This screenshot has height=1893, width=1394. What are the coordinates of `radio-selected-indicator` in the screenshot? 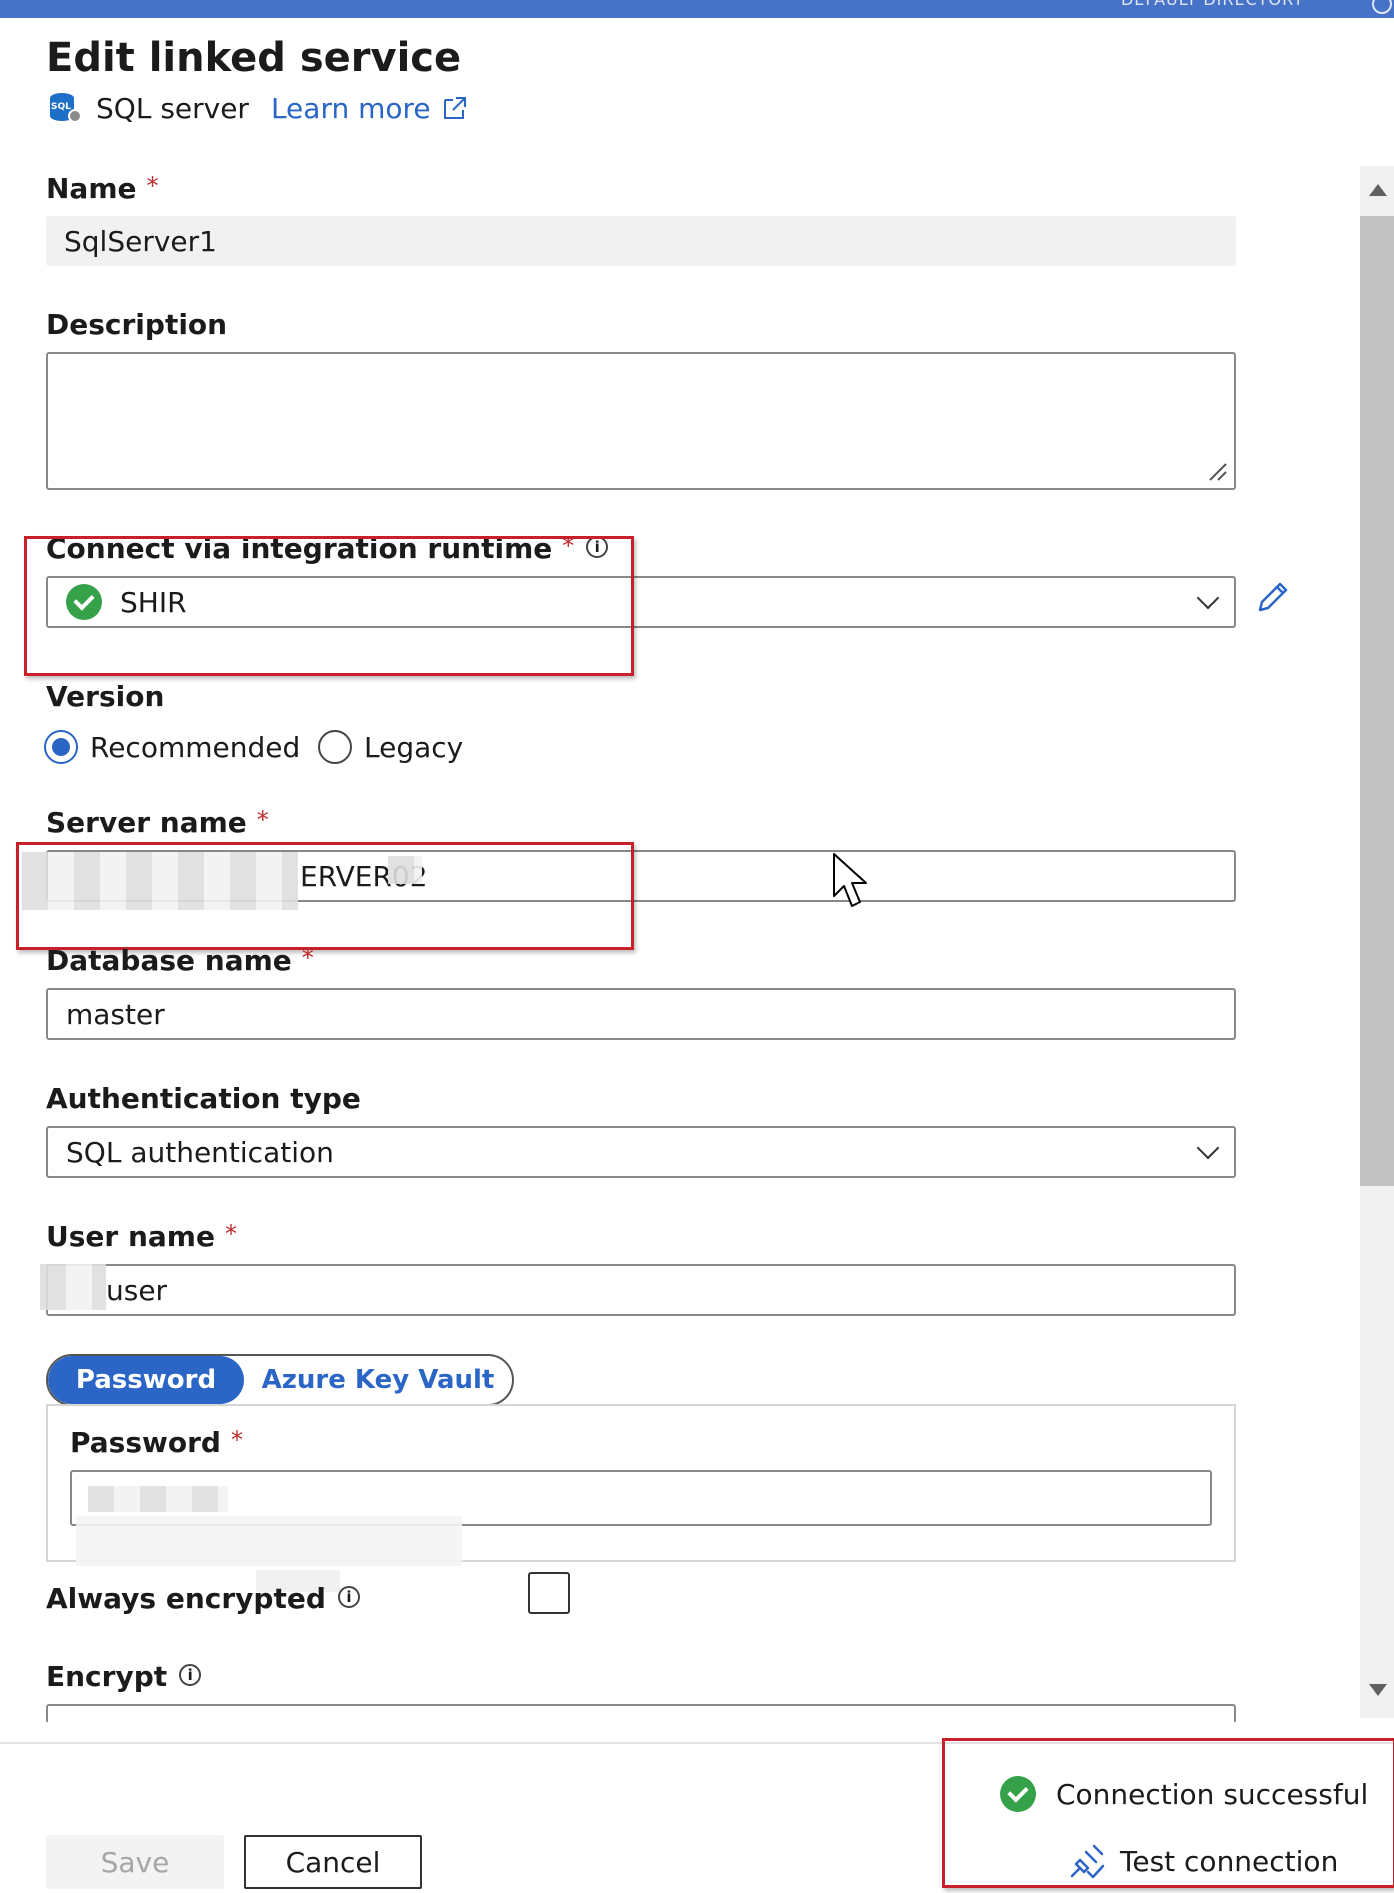 It's located at (61, 747).